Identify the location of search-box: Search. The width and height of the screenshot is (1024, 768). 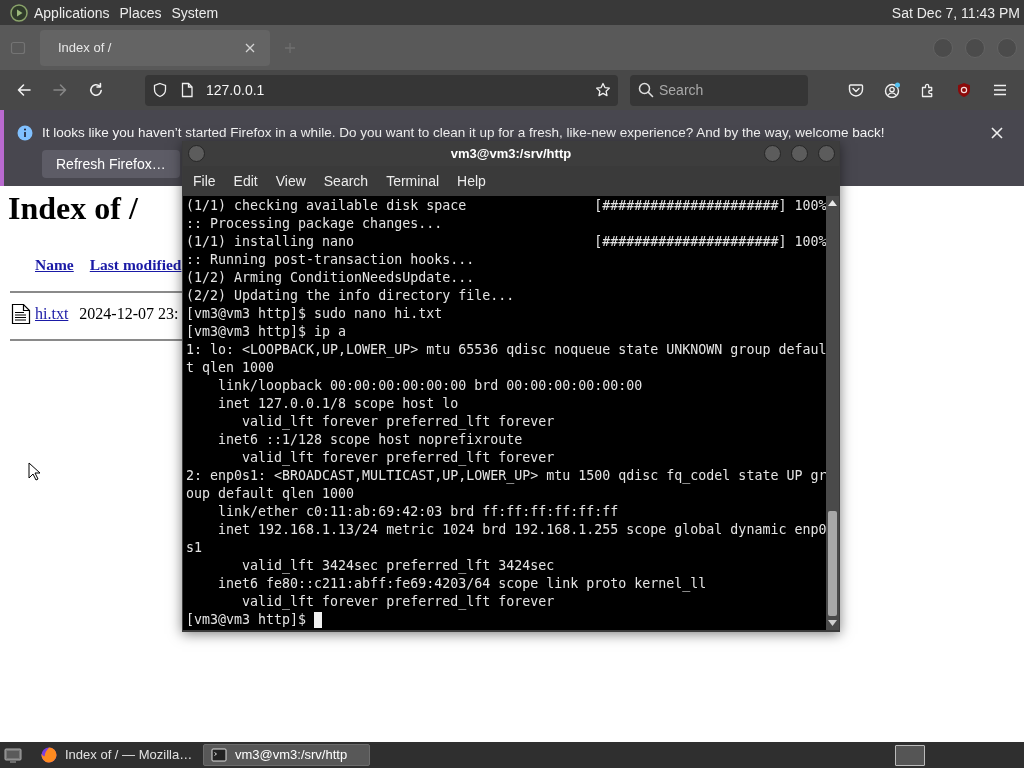
(719, 90).